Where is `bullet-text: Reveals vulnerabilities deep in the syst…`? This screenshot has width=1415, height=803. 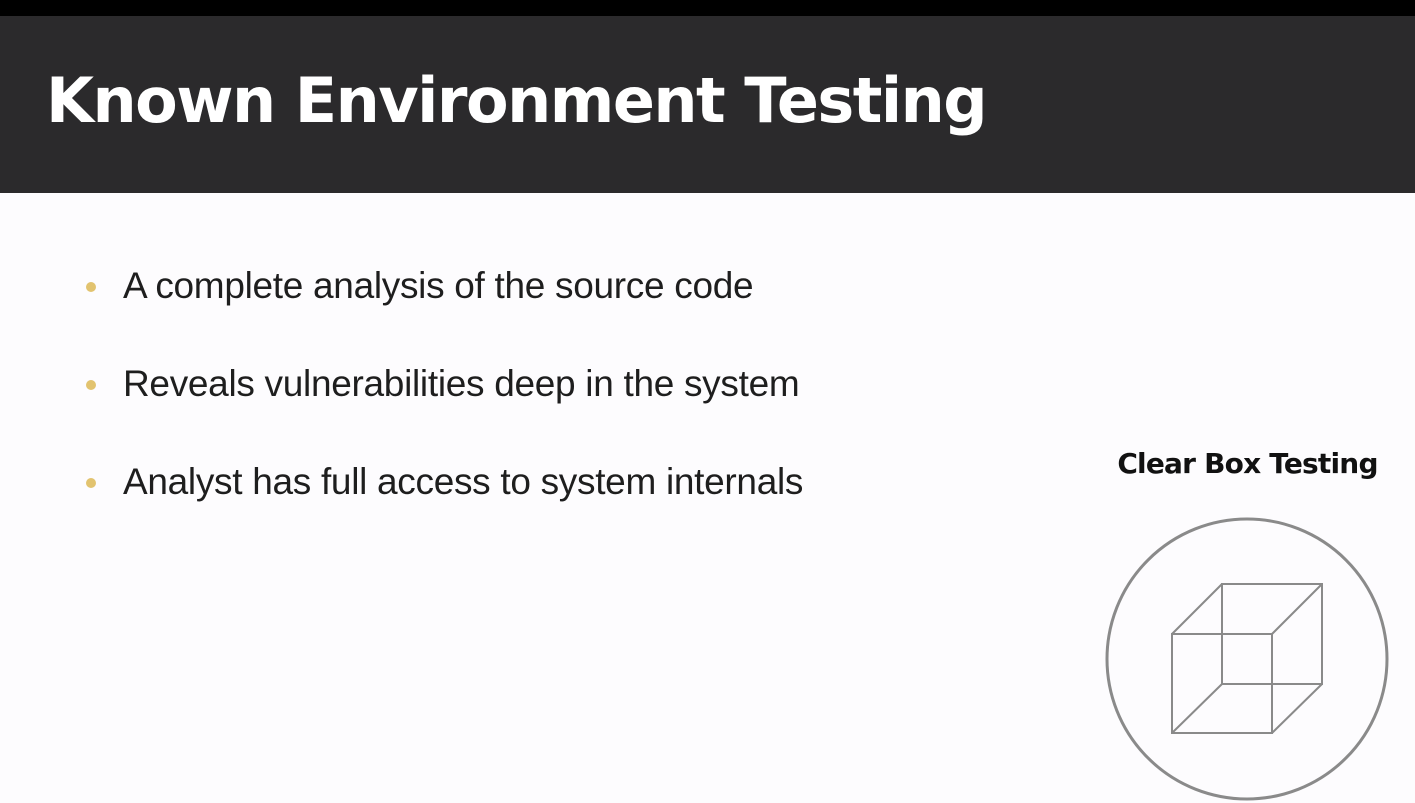 bullet-text: Reveals vulnerabilities deep in the syst… is located at coordinates (461, 383).